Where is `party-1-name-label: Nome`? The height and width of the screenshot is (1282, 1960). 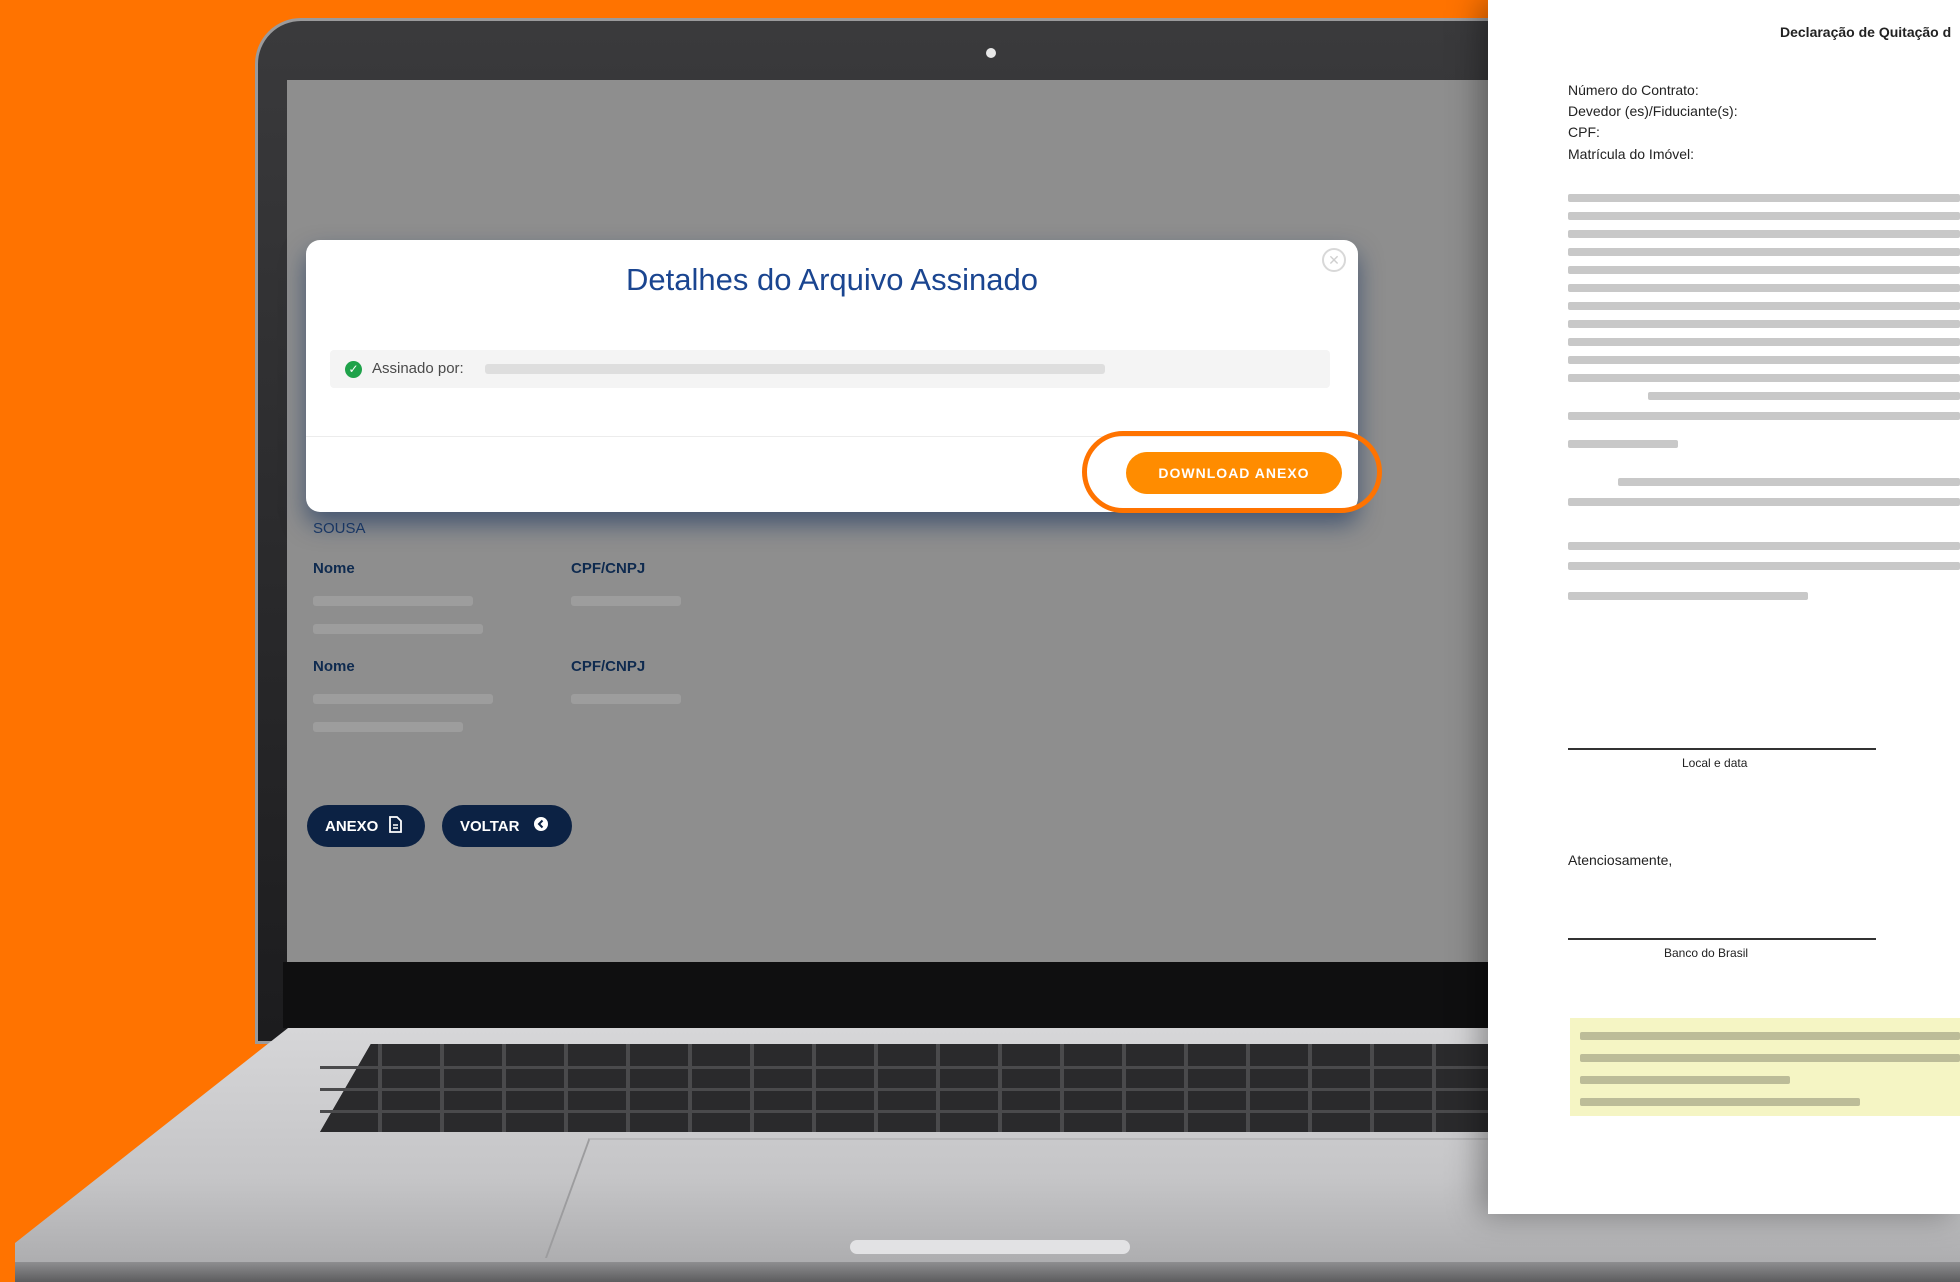
party-1-name-label: Nome is located at coordinates (334, 568).